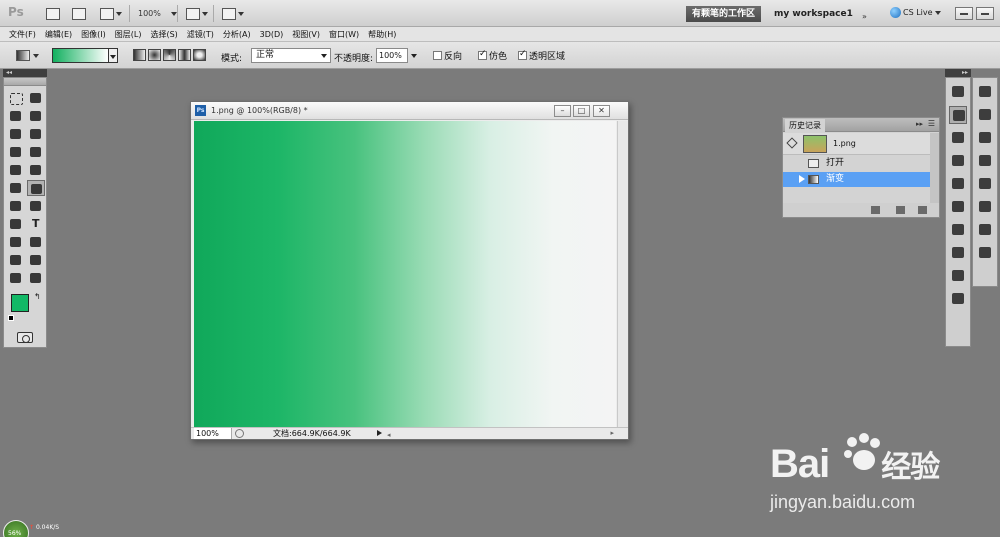 Image resolution: width=1000 pixels, height=537 pixels. Describe the element at coordinates (16, 134) in the screenshot. I see `crop-tool-icon` at that location.